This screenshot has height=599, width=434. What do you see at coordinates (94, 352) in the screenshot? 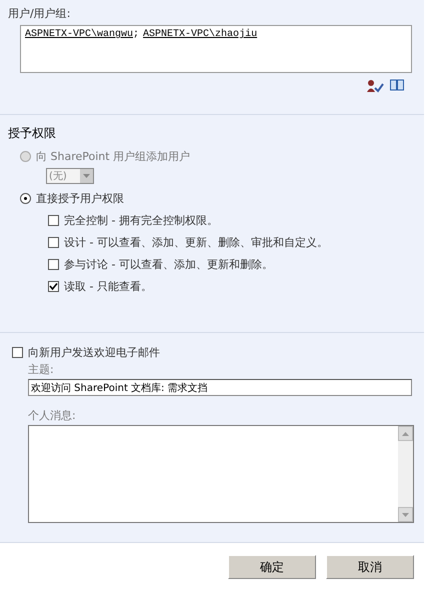
I see `checkbox-label: 向新用户发送欢迎电子邮件` at bounding box center [94, 352].